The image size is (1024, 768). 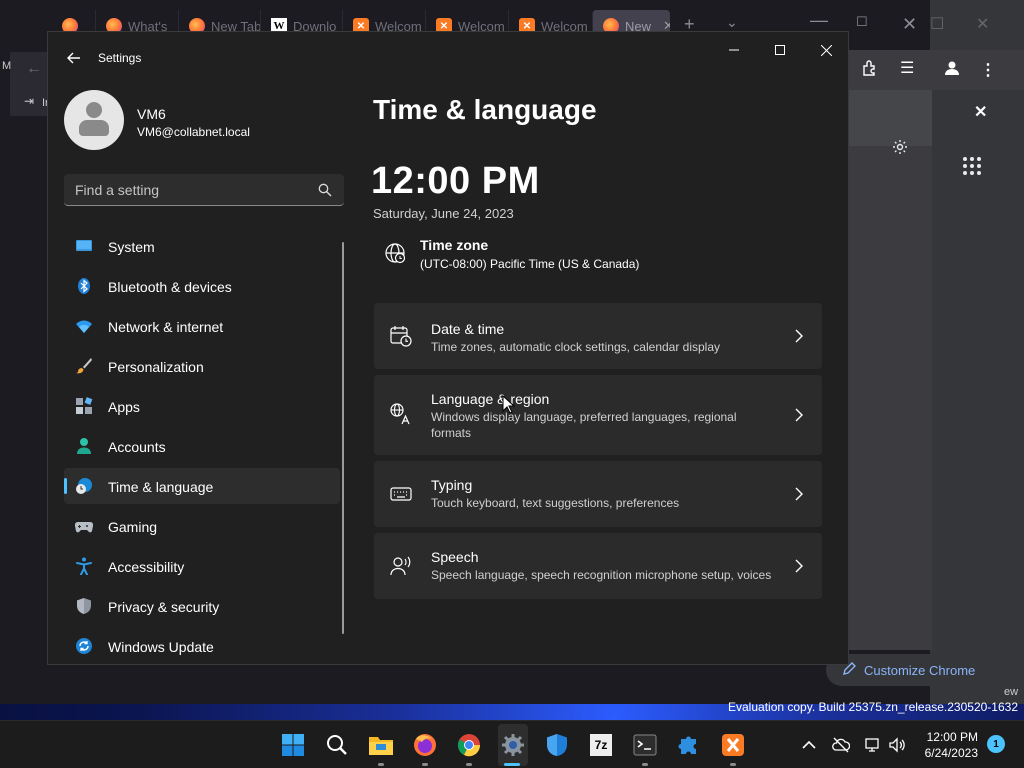 I want to click on sidebar-item-label: Gaming, so click(x=133, y=527).